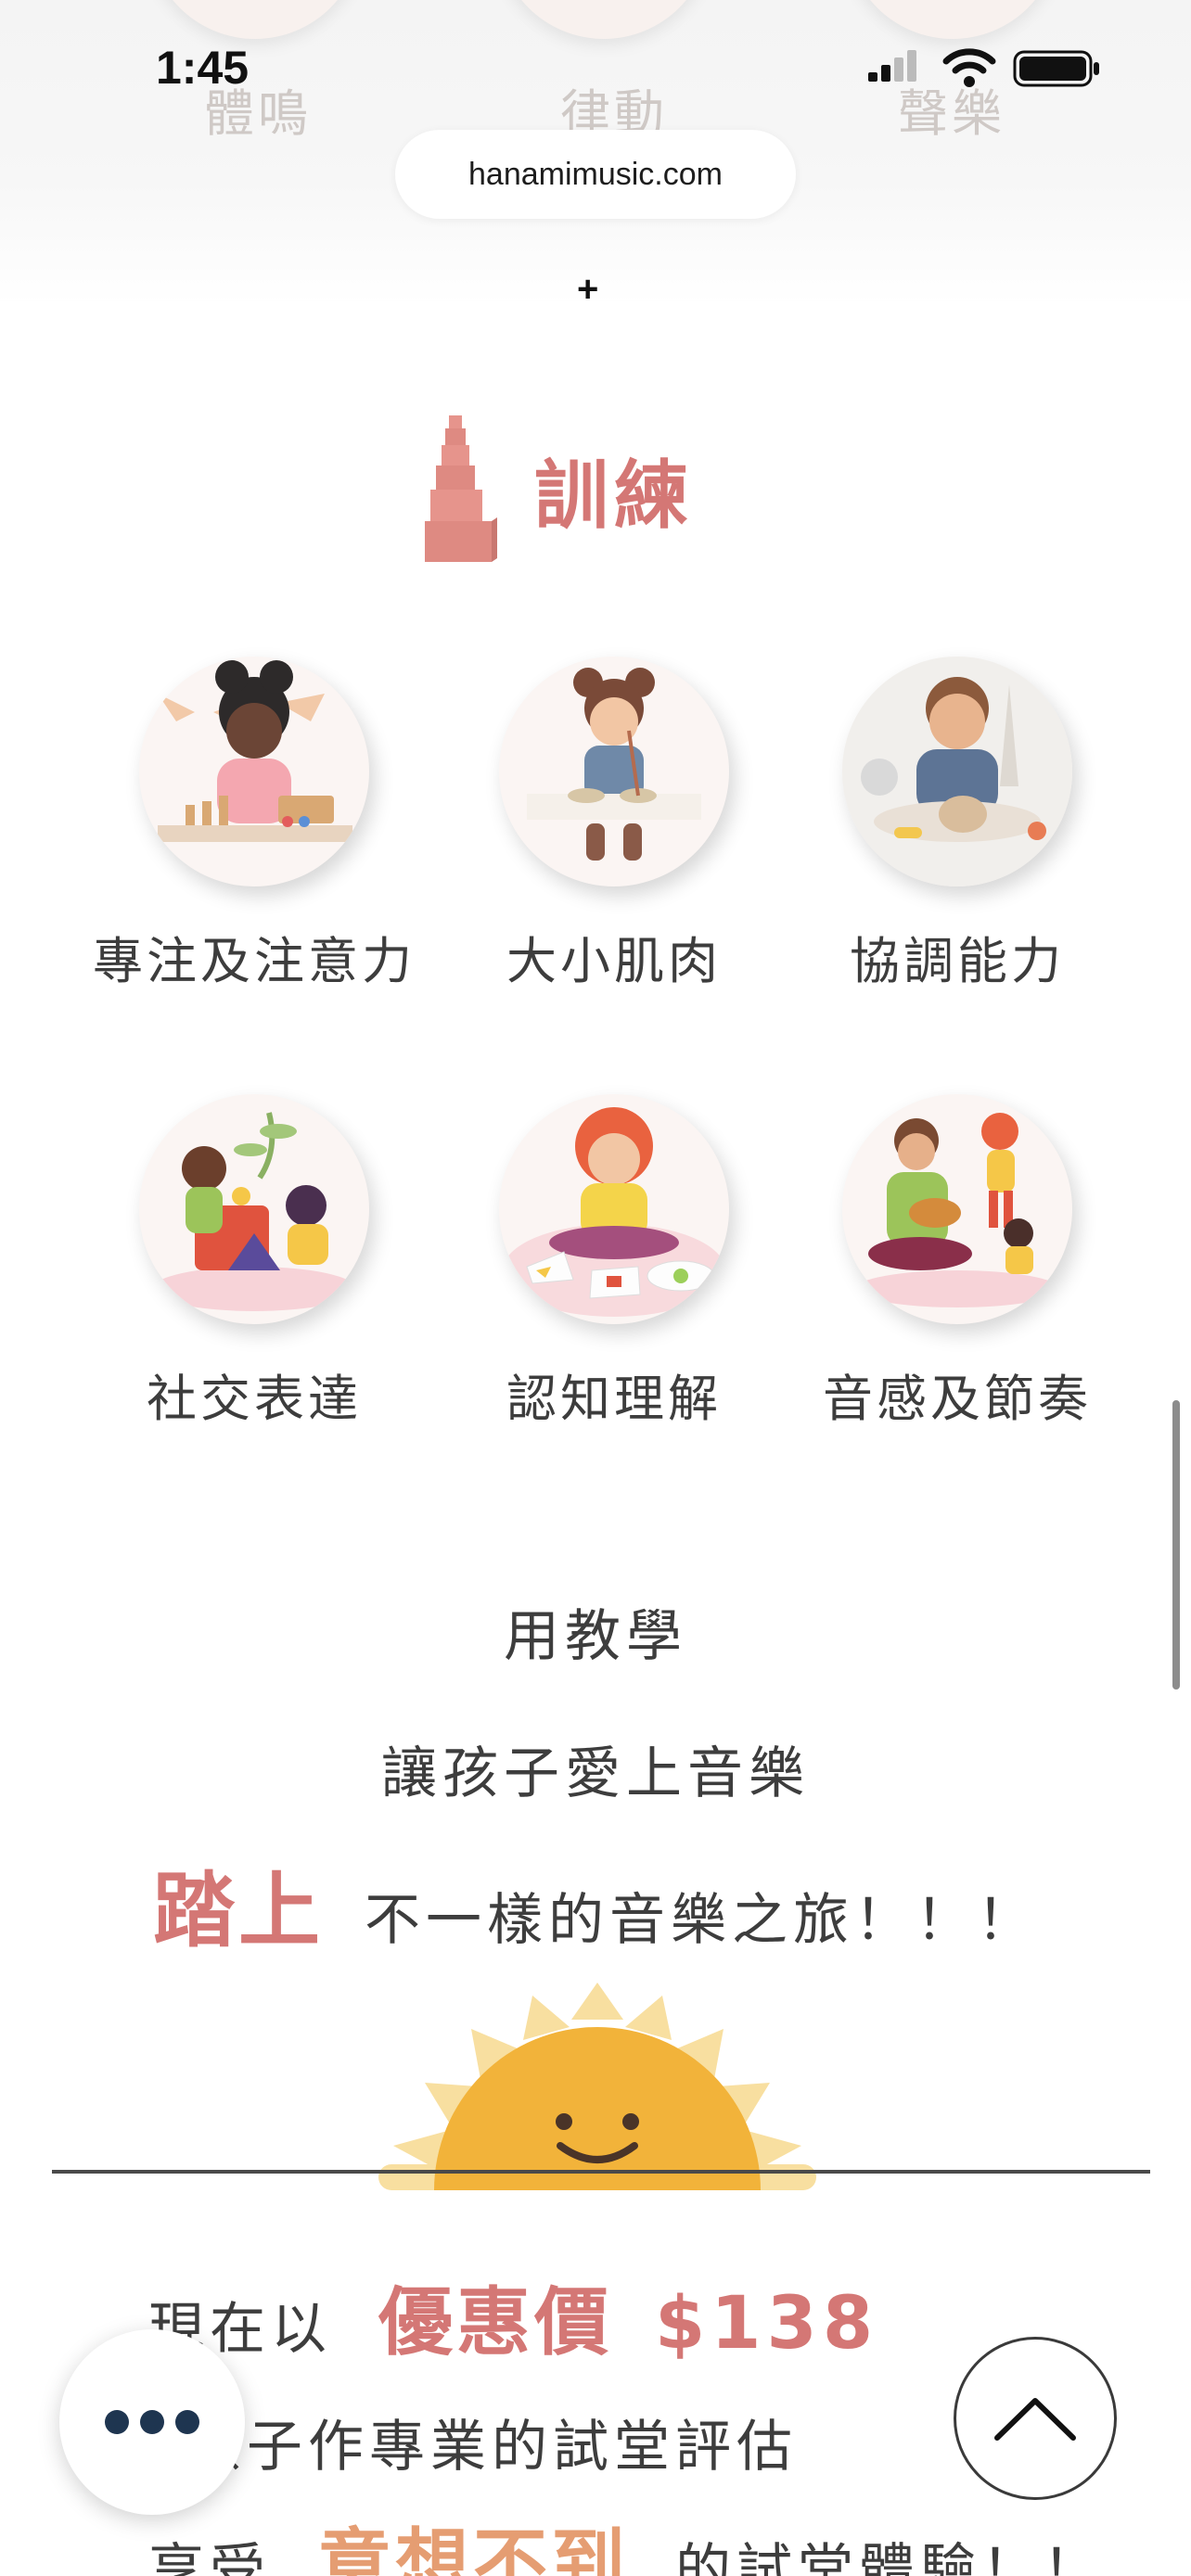 The height and width of the screenshot is (2576, 1191). What do you see at coordinates (601, 2172) in the screenshot?
I see `divider-line` at bounding box center [601, 2172].